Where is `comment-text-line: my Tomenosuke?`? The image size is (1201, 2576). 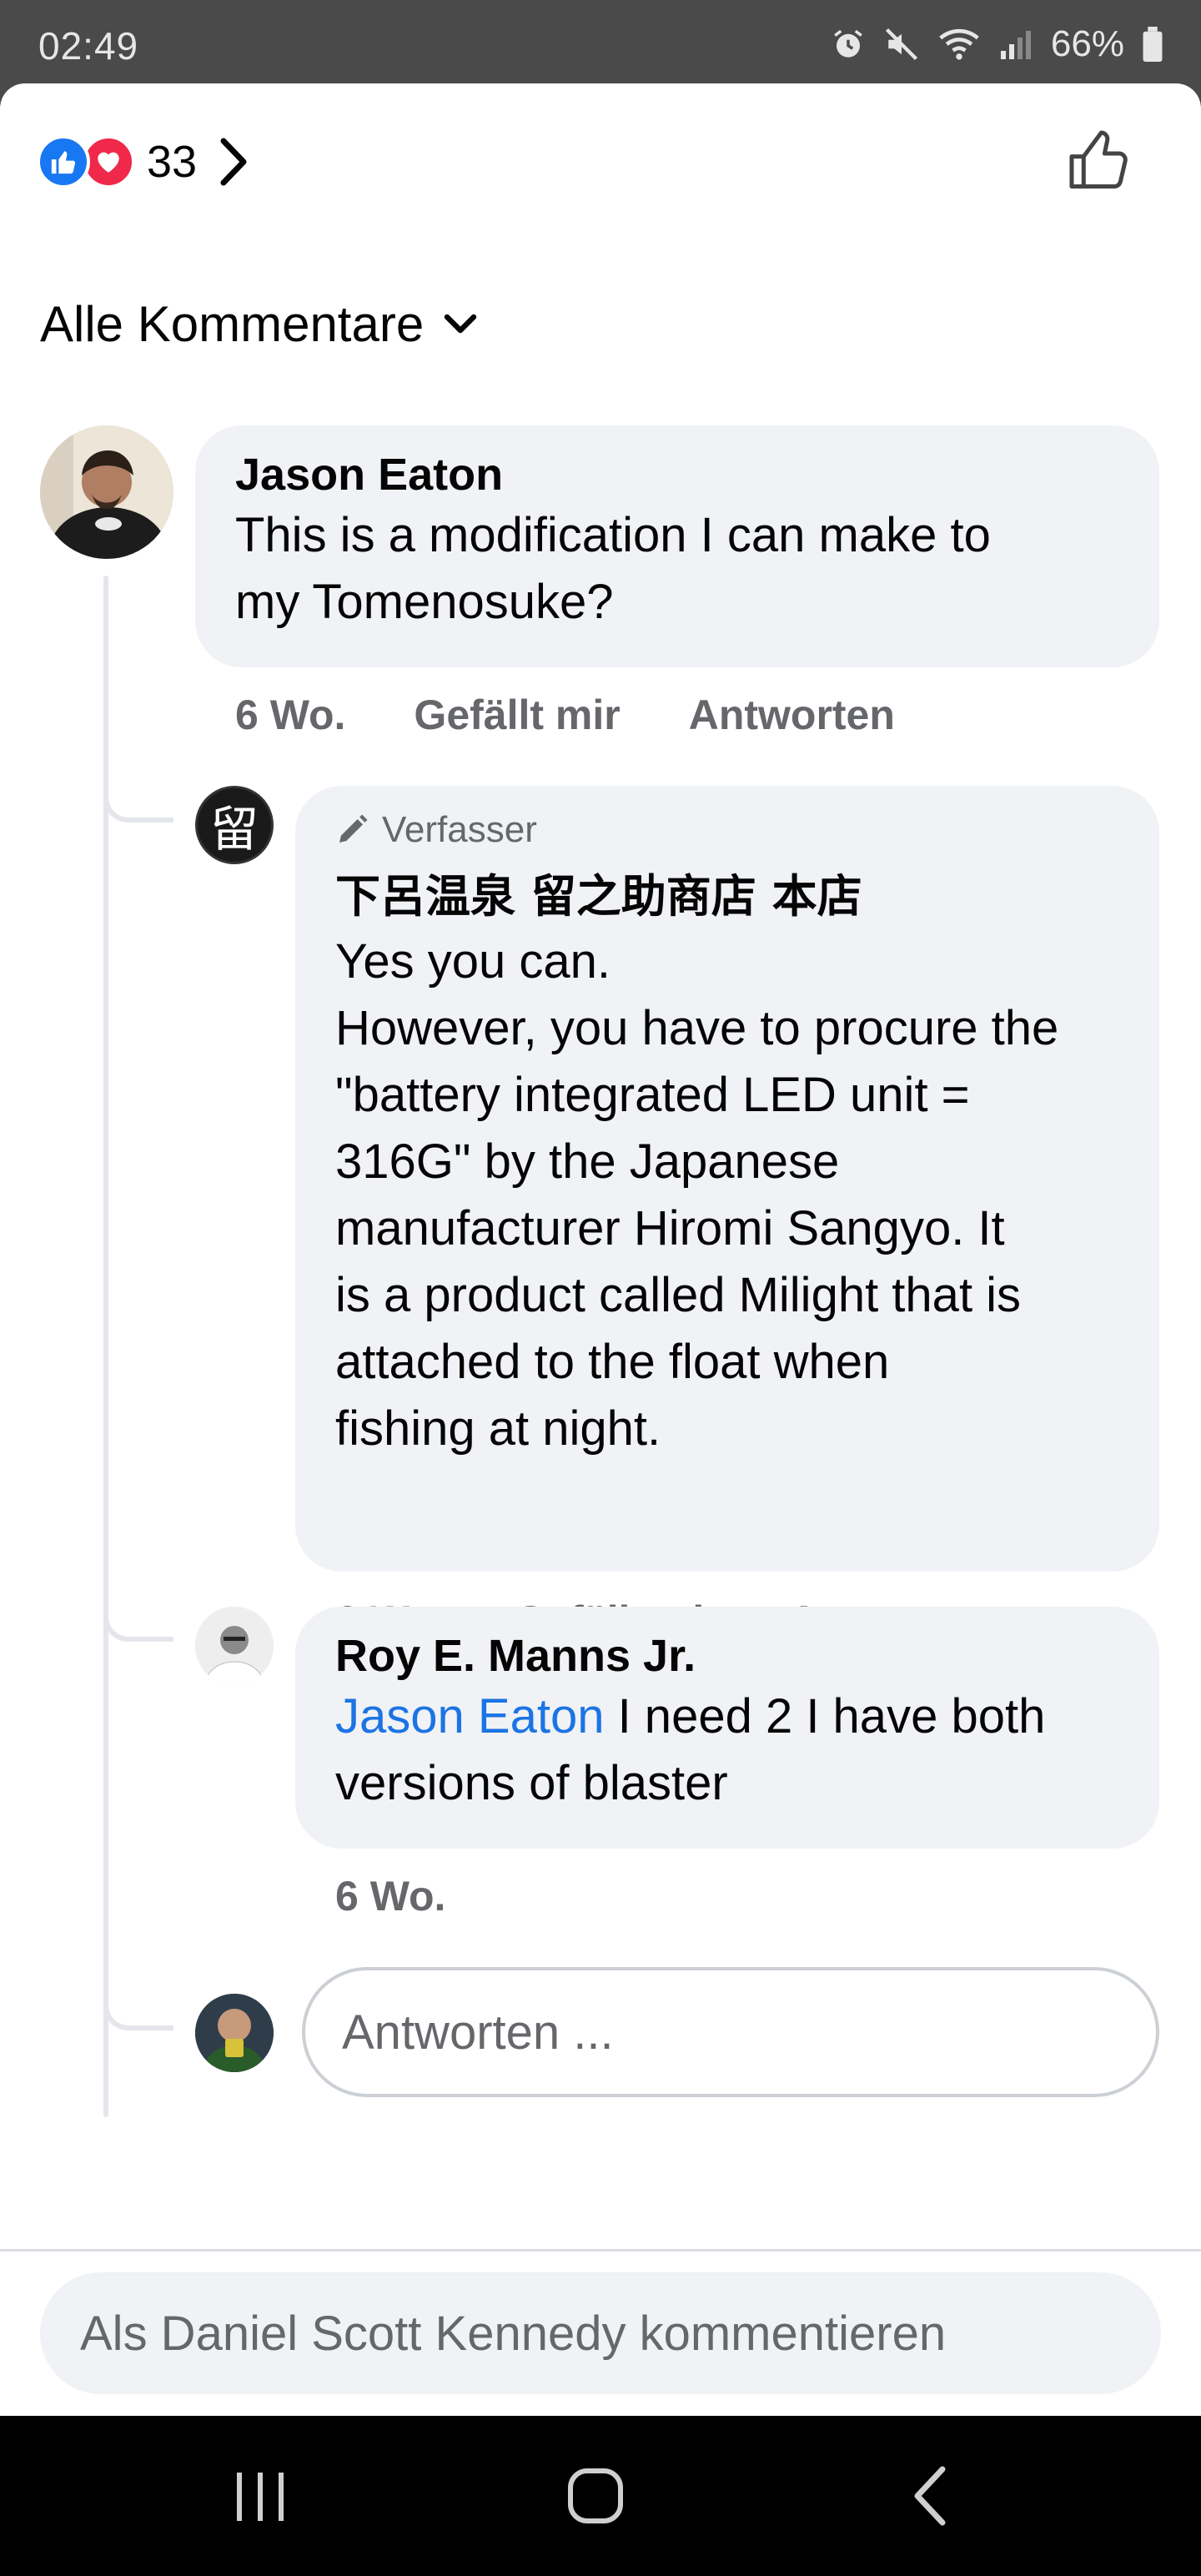
comment-text-line: my Tomenosuke? is located at coordinates (425, 602).